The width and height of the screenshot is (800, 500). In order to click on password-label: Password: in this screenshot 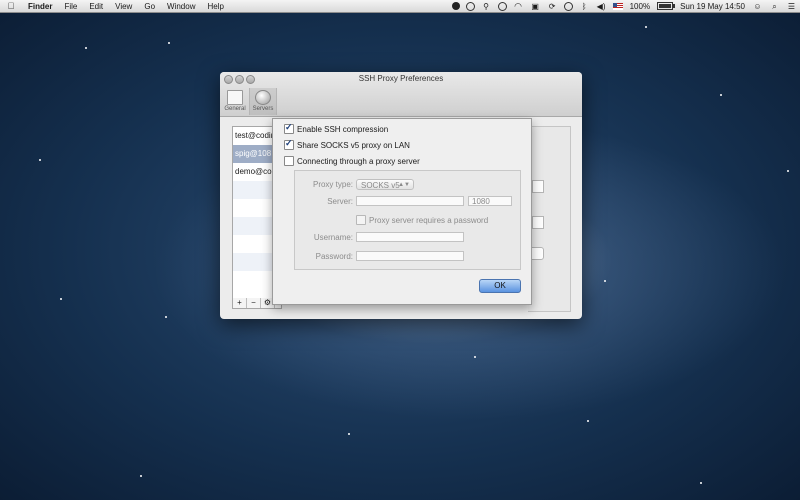, I will do `click(334, 256)`.